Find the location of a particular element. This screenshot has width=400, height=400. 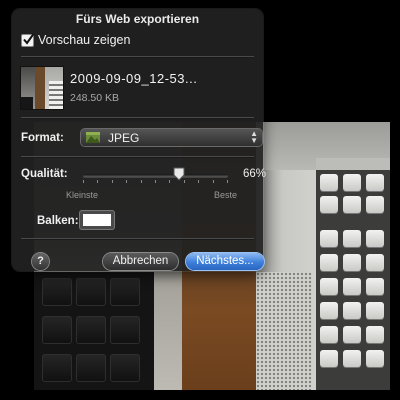

preview-label: Vorschau zeigen is located at coordinates (84, 40).